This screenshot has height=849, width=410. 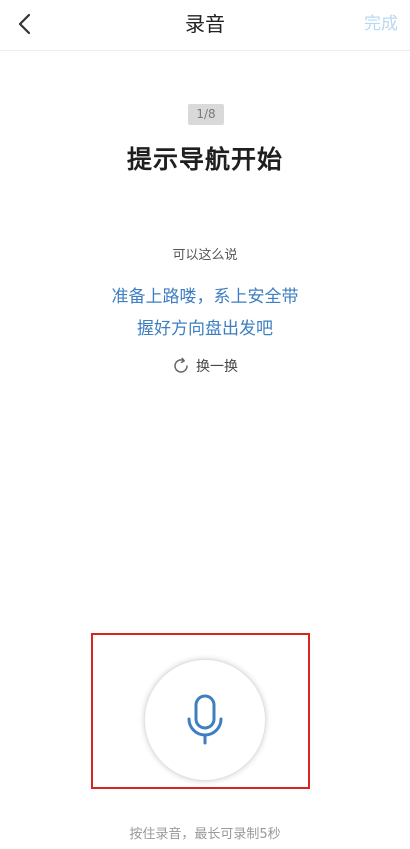 I want to click on nav-bar: 录音 完成, so click(x=205, y=25).